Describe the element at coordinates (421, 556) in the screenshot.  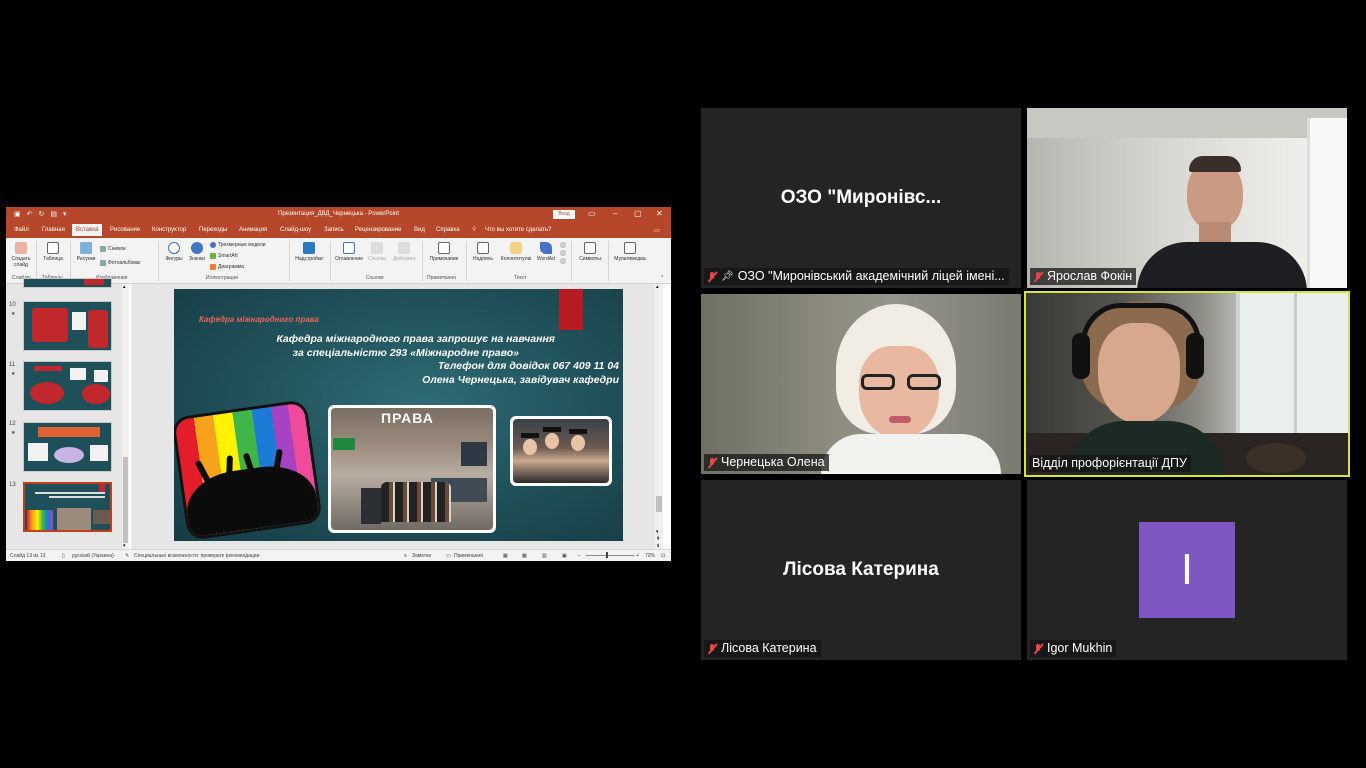
I see `notes-button: Заметки` at that location.